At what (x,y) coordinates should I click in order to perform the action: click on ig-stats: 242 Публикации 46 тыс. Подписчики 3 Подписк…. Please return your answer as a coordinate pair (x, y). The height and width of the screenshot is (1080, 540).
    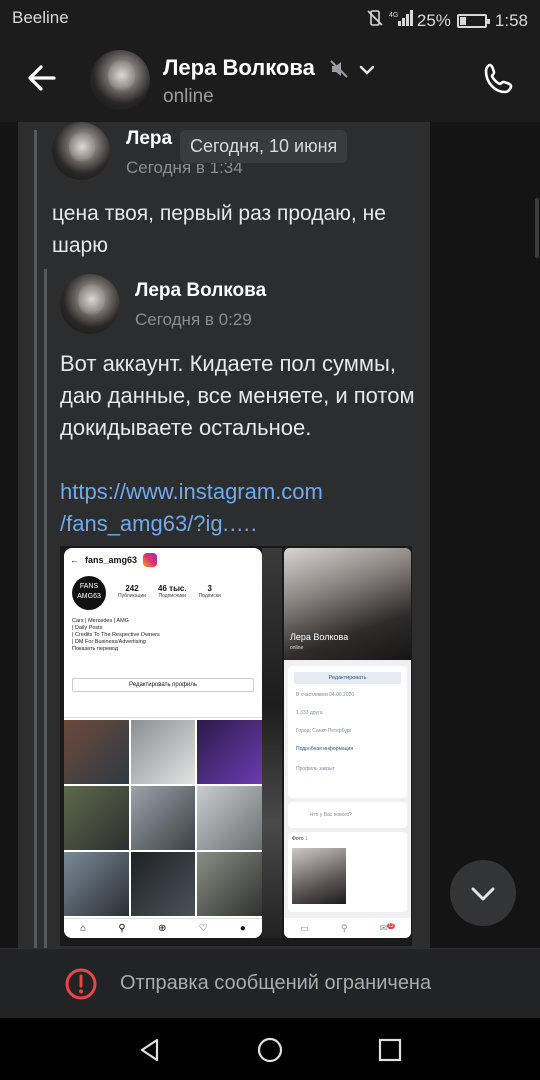
    Looking at the image, I should click on (169, 591).